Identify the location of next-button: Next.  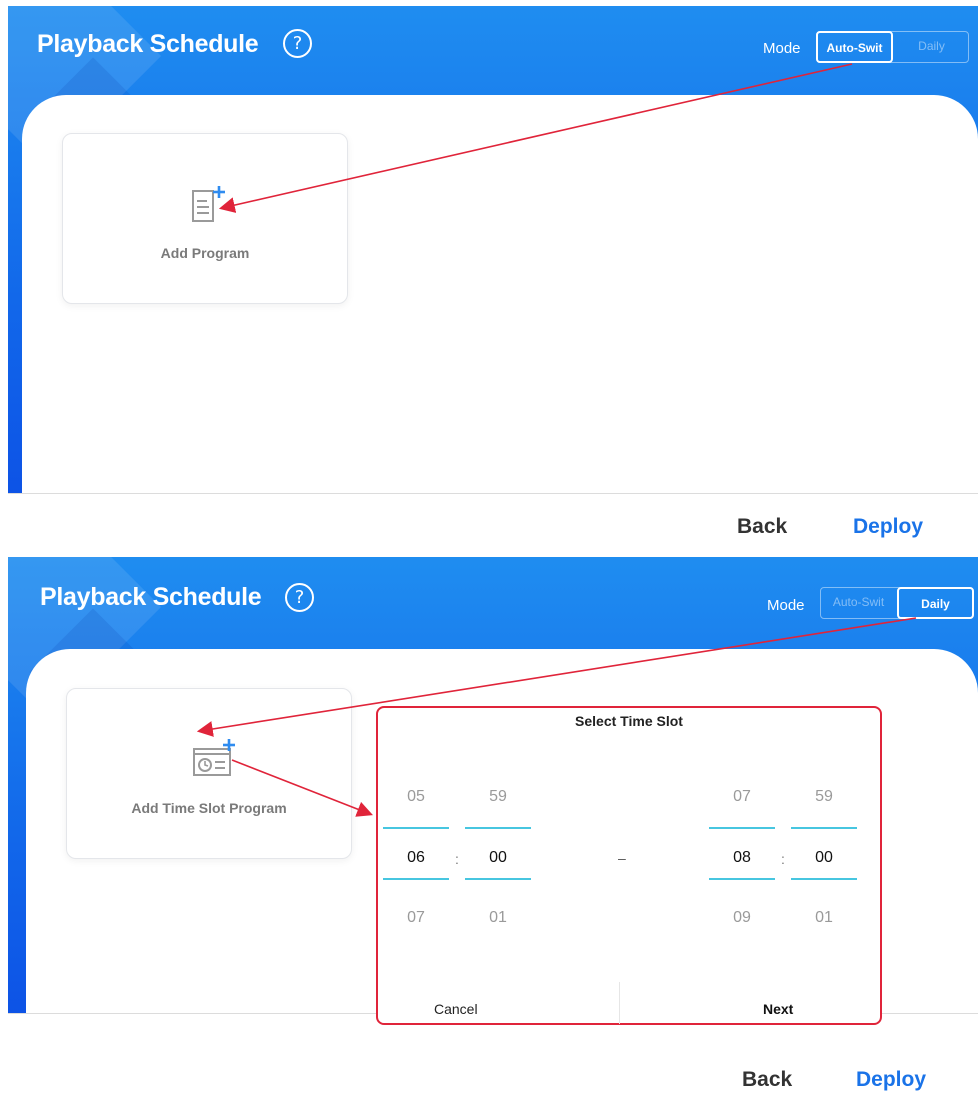
(778, 1009).